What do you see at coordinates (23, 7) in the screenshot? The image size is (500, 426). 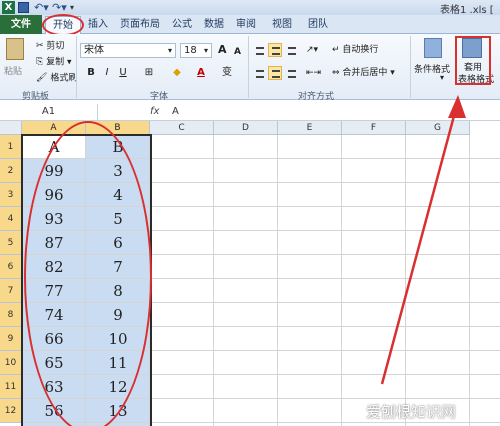 I see `save-icon` at bounding box center [23, 7].